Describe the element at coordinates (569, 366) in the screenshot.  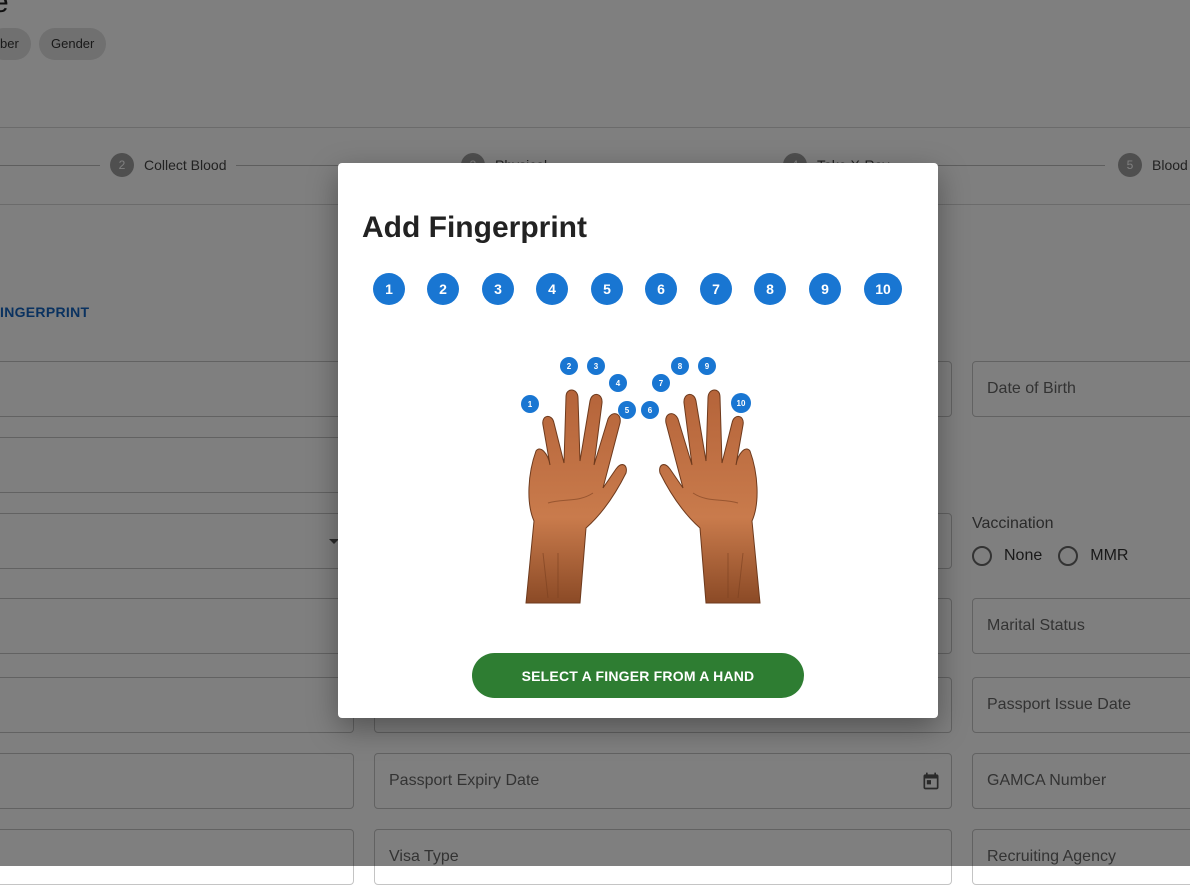
I see `hand-finger-2: 2` at that location.